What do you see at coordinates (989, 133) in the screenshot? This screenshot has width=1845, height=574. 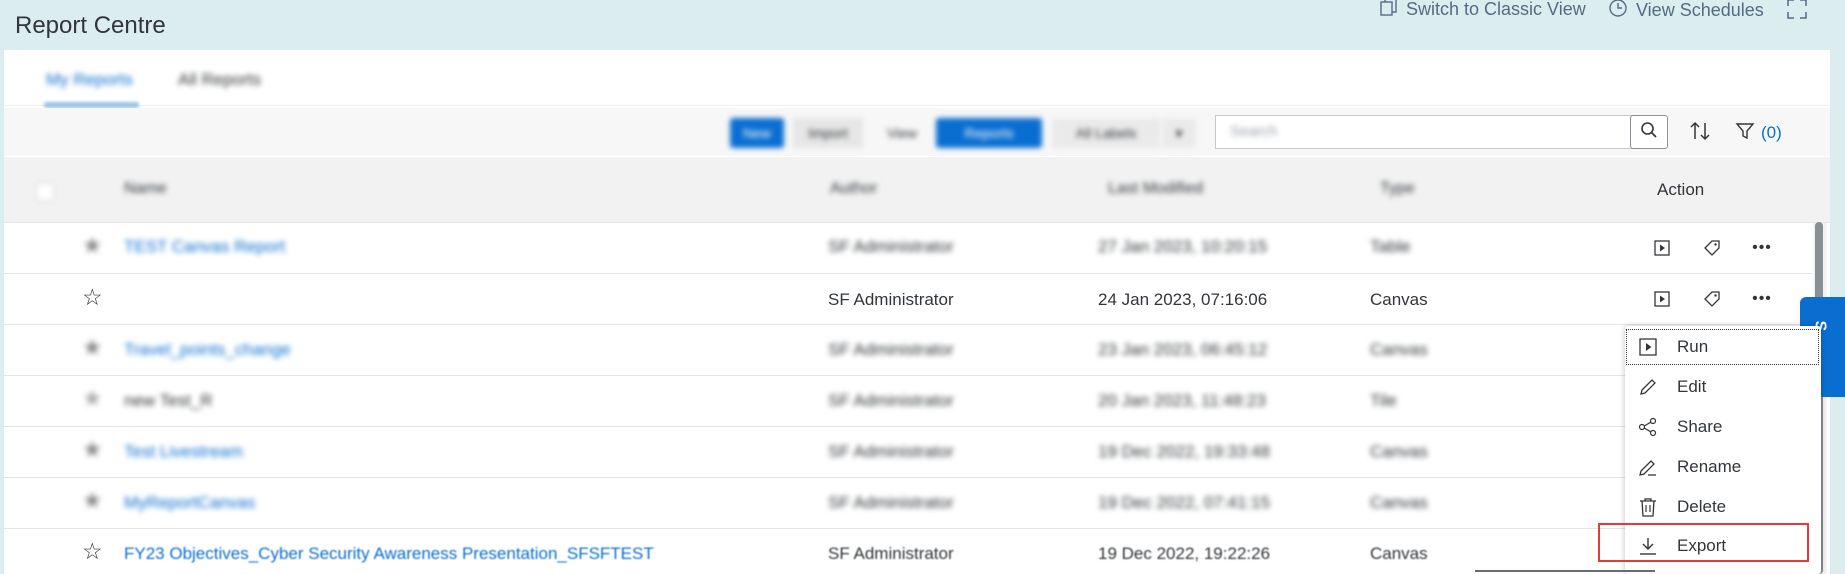 I see `reports-button: Reports` at bounding box center [989, 133].